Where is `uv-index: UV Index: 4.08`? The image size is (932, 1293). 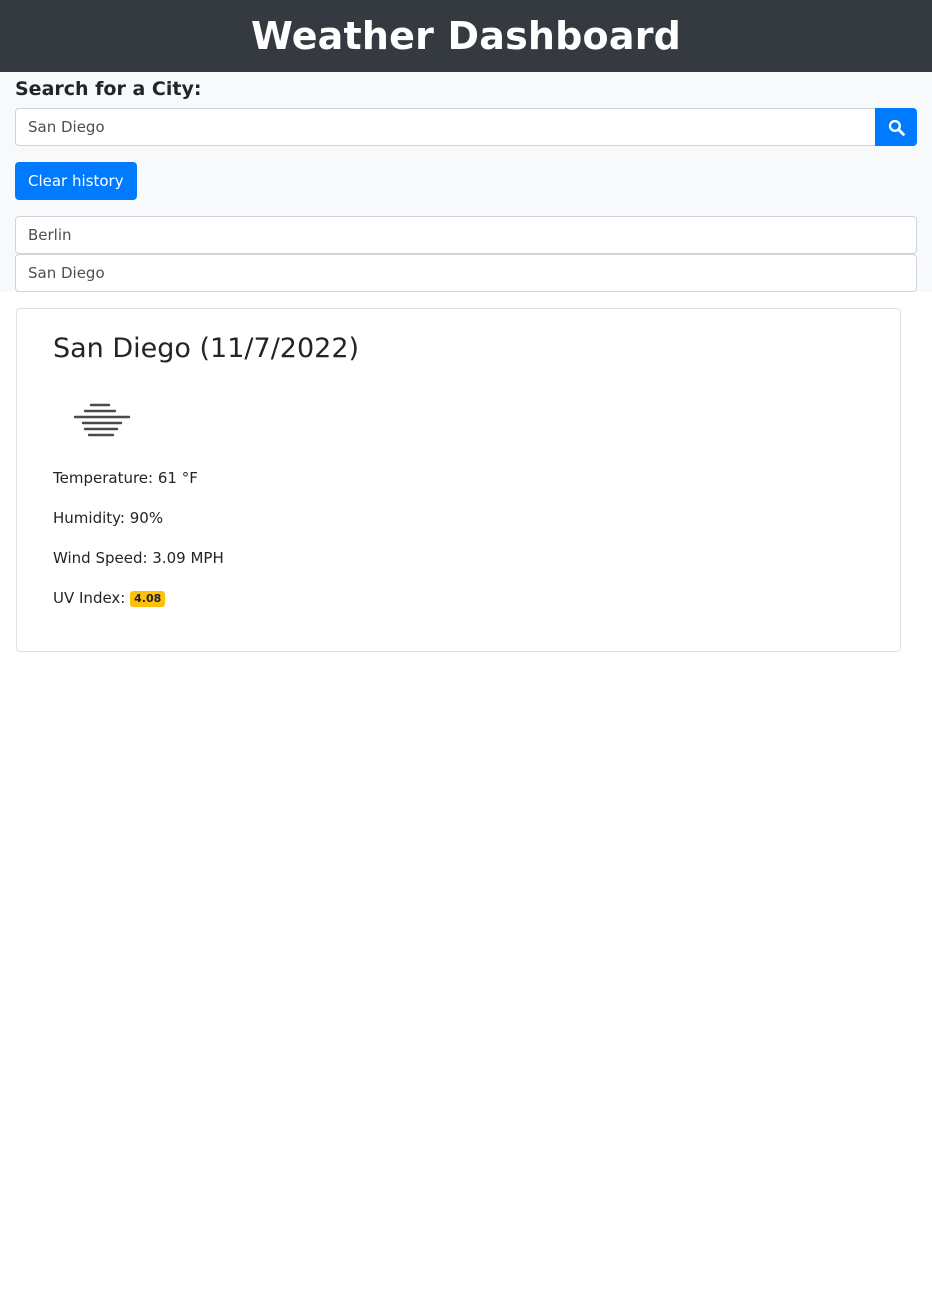 uv-index: UV Index: 4.08 is located at coordinates (458, 598).